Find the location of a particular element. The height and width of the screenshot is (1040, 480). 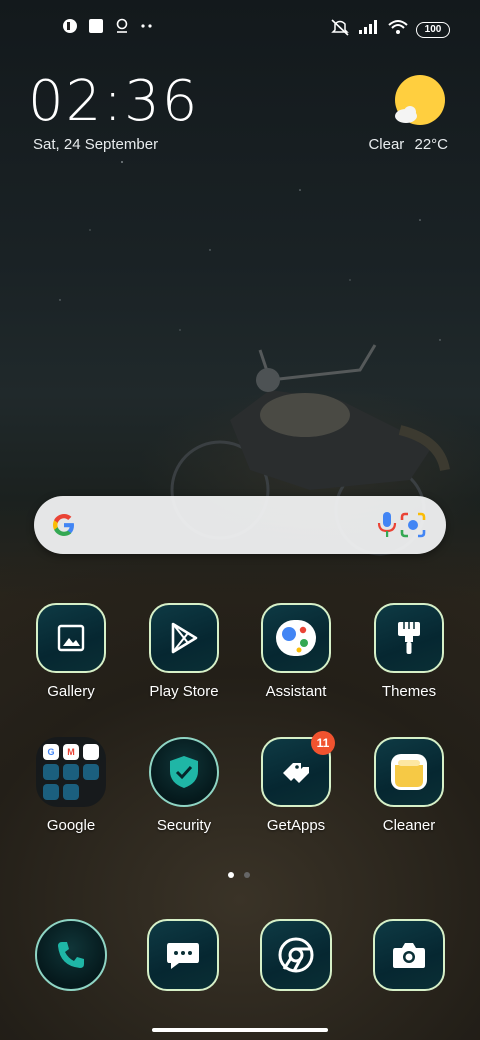

getapps-icon: 11 is located at coordinates (298, 769).